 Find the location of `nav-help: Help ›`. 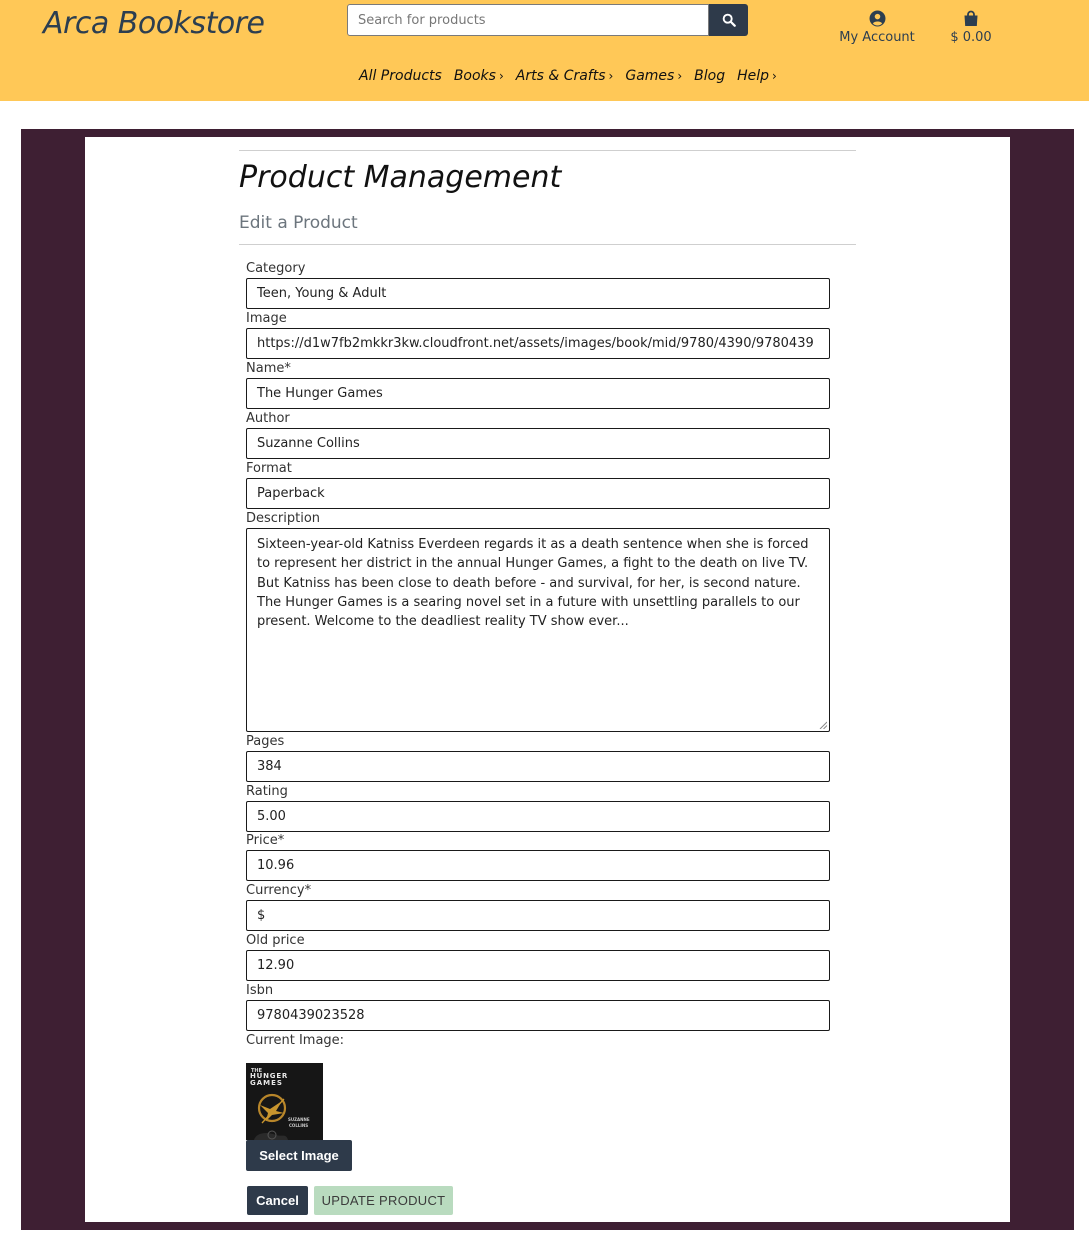

nav-help: Help › is located at coordinates (757, 76).